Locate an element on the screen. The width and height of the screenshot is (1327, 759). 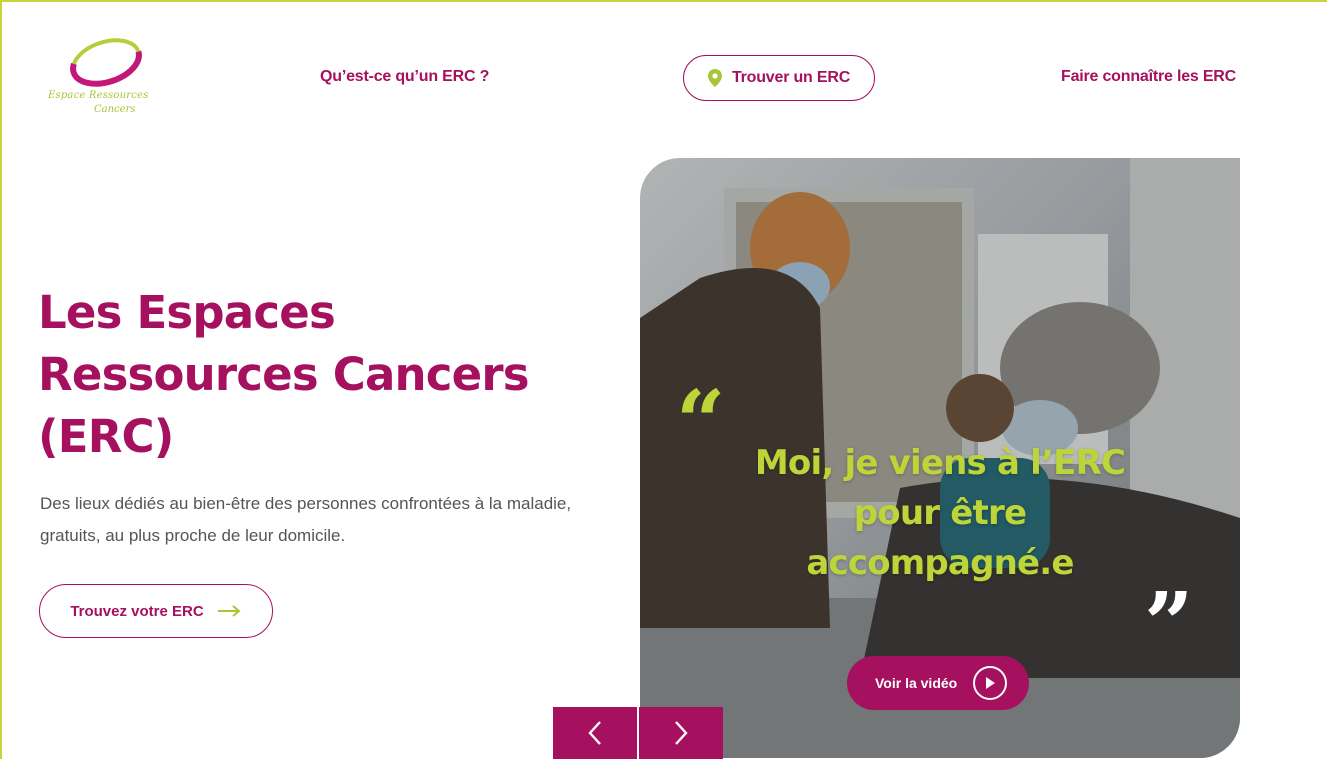
find-your-erc-button: Trouvez votre ERC is located at coordinates (156, 611).